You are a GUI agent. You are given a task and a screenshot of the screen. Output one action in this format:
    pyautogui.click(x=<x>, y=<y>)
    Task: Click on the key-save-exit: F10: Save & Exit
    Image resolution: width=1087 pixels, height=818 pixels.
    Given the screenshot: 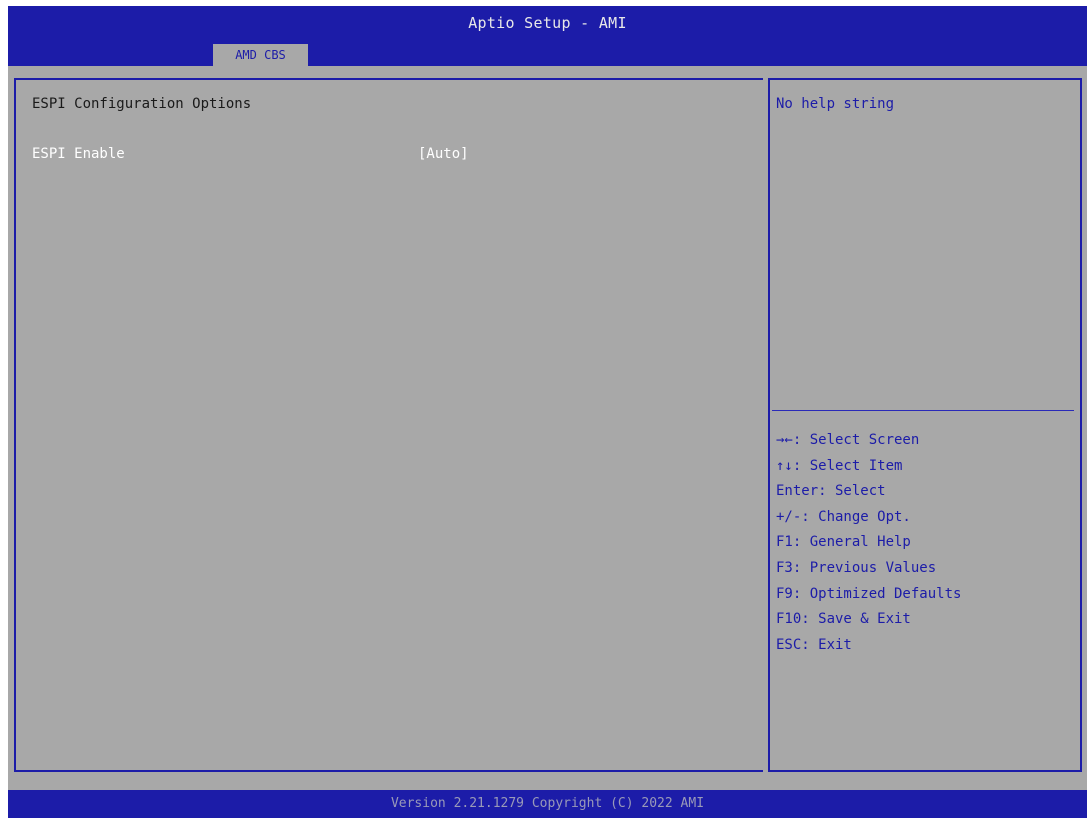 What is the action you would take?
    pyautogui.click(x=843, y=619)
    